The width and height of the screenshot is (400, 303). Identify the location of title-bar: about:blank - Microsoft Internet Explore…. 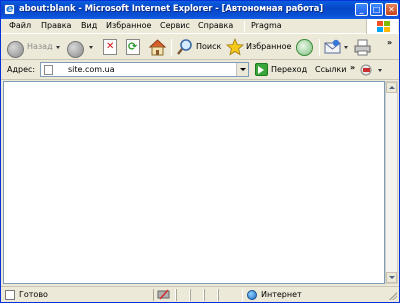
(200, 10).